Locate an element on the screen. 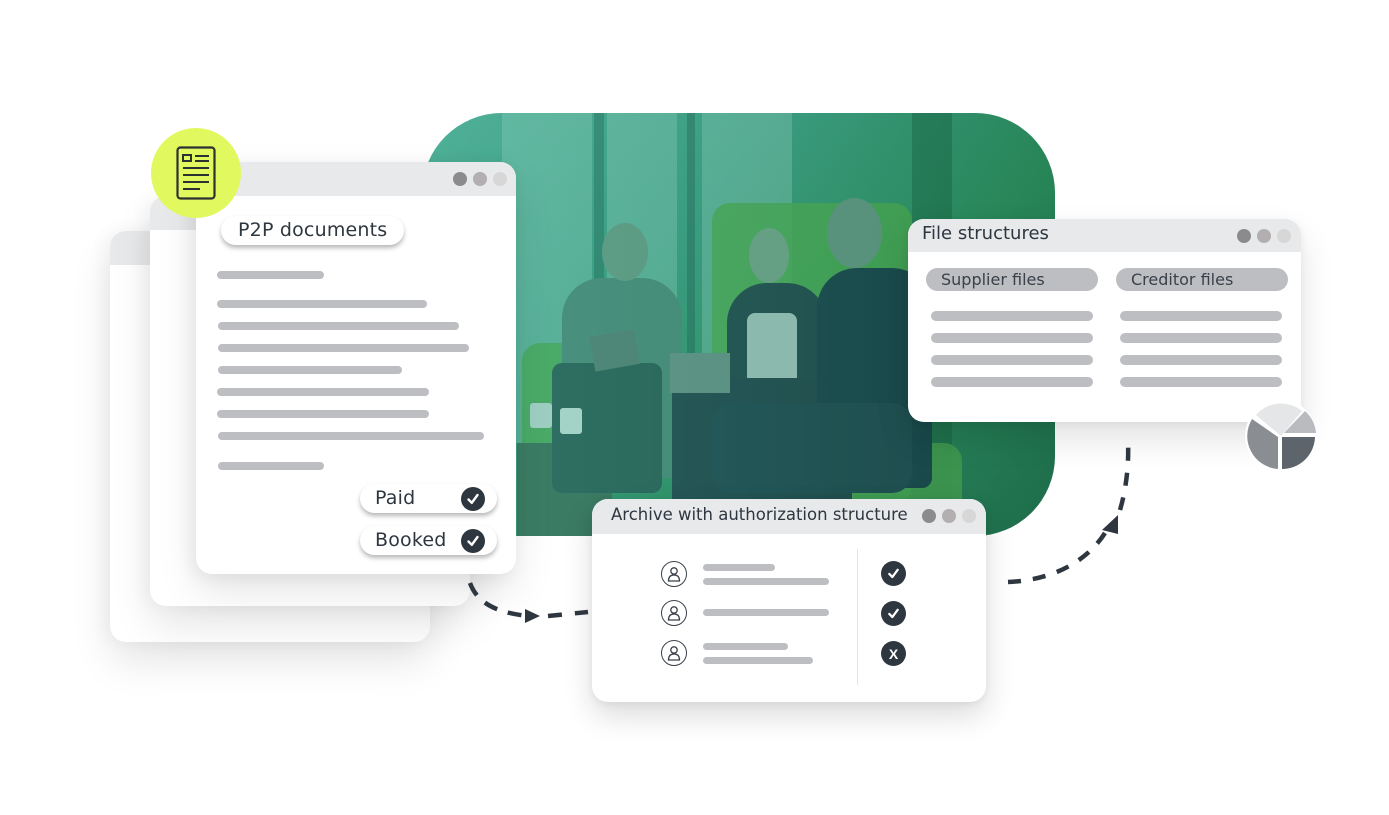 This screenshot has height=815, width=1389. dashed-arrow-archive-to-files-tail is located at coordinates (1124, 476).